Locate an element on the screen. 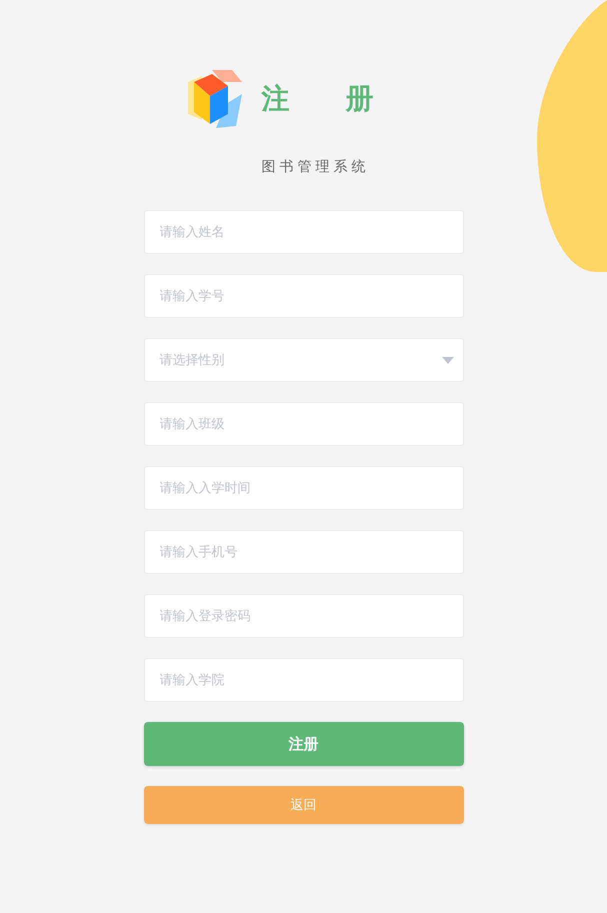 This screenshot has width=607, height=913. select-field: 请选择性别 is located at coordinates (304, 360).